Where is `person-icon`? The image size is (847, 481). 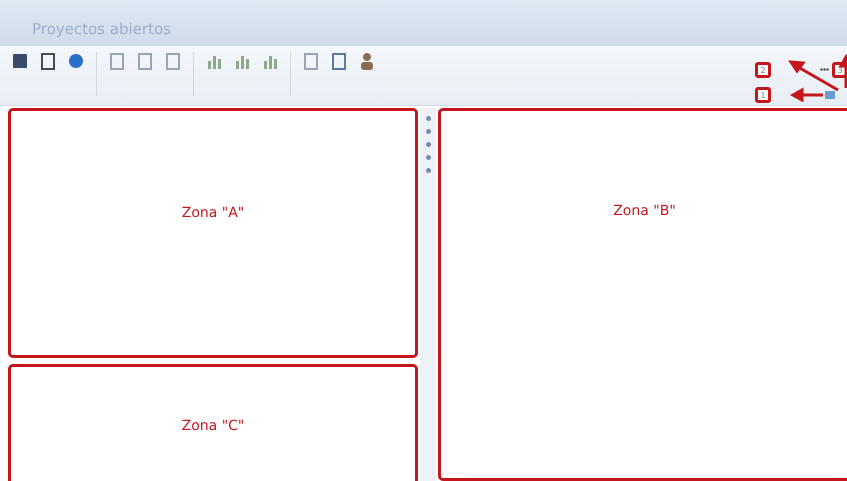 person-icon is located at coordinates (367, 61).